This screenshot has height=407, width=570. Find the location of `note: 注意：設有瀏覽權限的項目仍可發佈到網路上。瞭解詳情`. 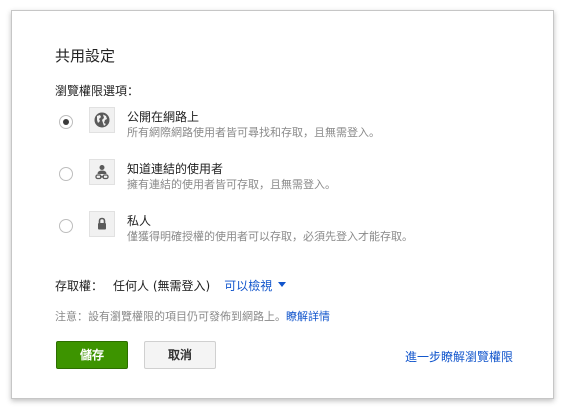

note: 注意：設有瀏覽權限的項目仍可發佈到網路上。瞭解詳情 is located at coordinates (192, 316).